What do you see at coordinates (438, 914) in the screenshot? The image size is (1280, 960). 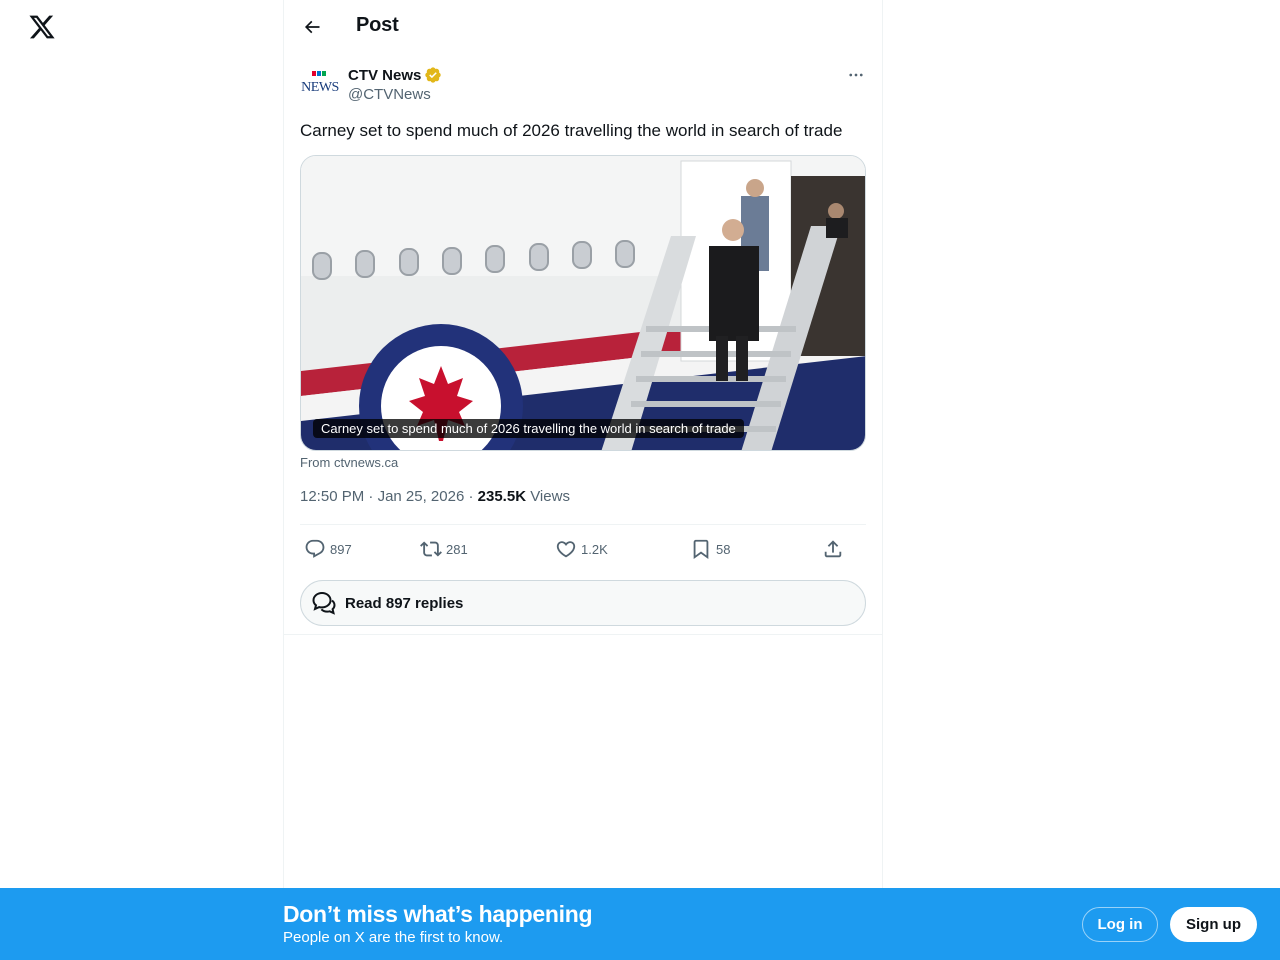 I see `banner-title: Don’t miss what’s happening` at bounding box center [438, 914].